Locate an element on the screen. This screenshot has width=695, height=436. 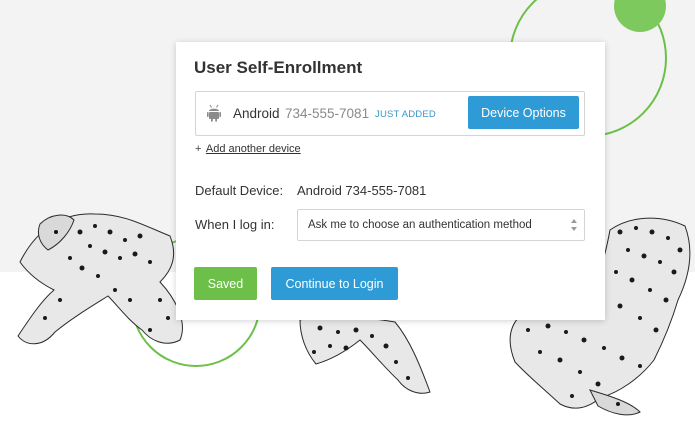
android-icon is located at coordinates (214, 113).